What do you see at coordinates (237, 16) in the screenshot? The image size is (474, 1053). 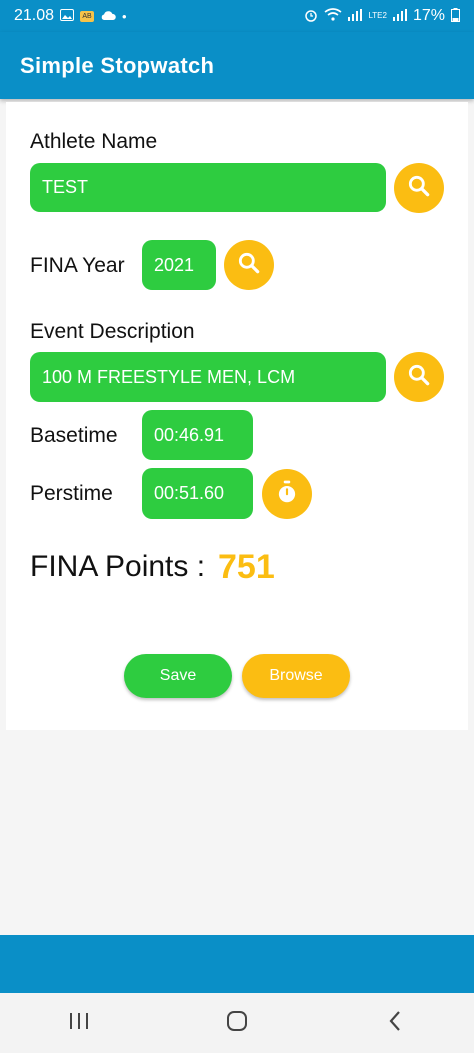 I see `status-bar: 21.08 AB • LTE2 17%` at bounding box center [237, 16].